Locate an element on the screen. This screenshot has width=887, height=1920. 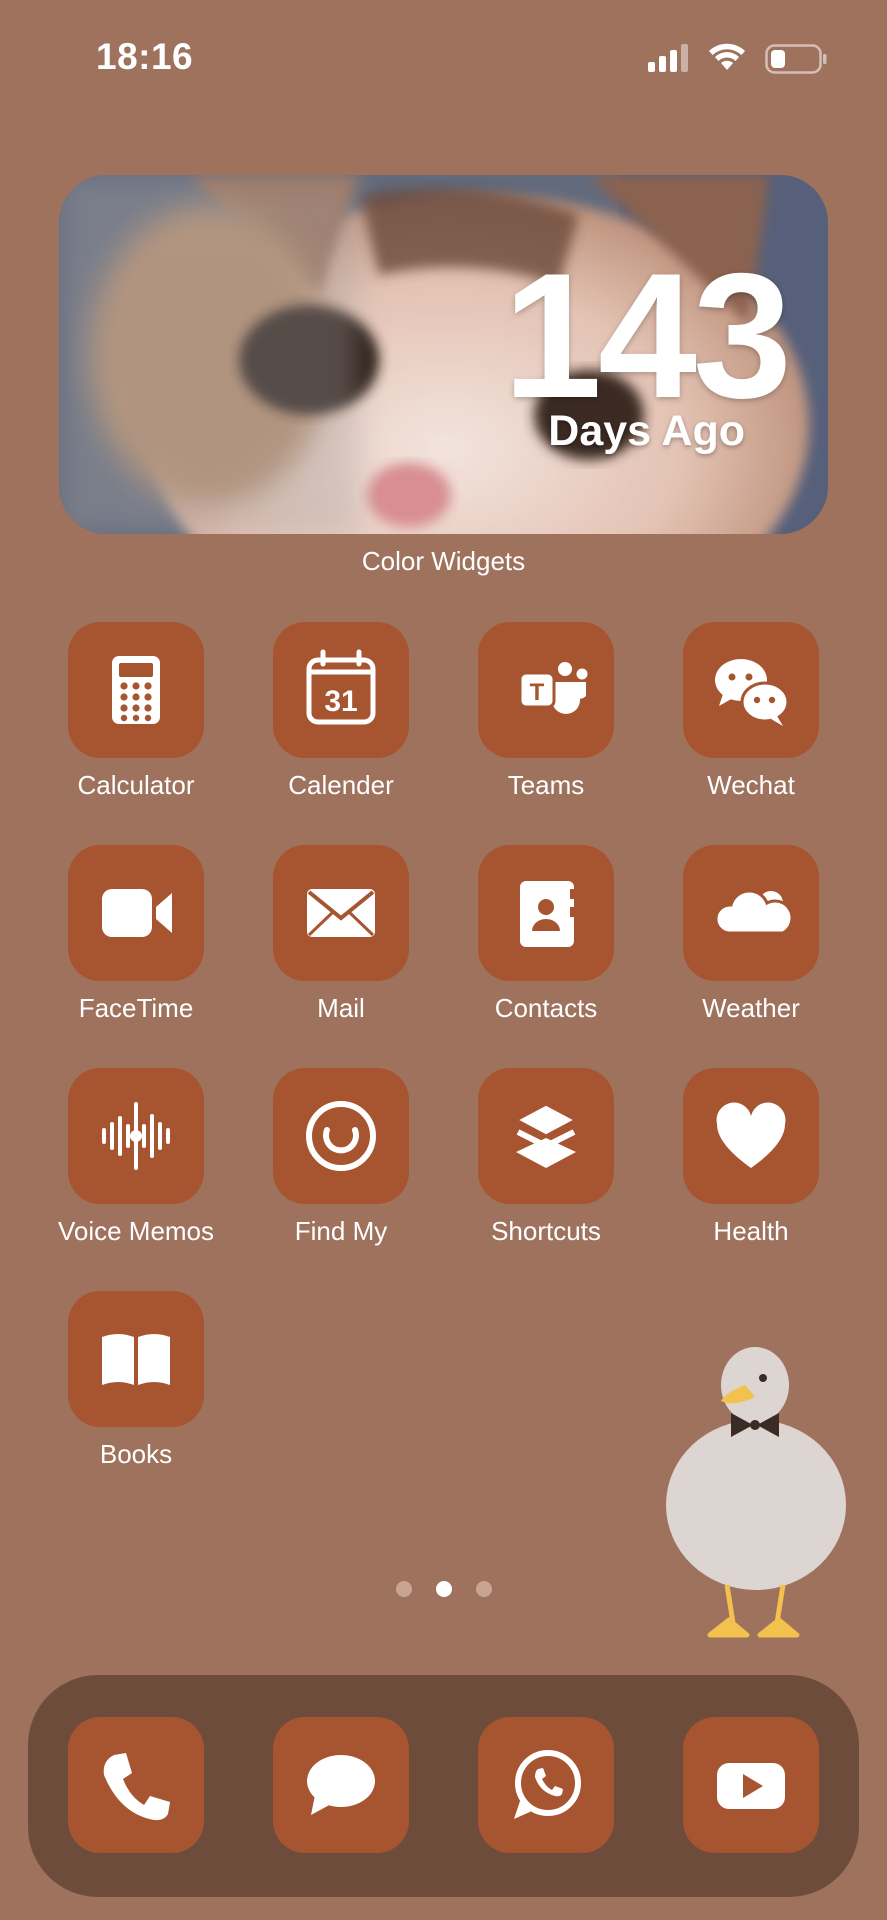
app-health: Health is located at coordinates (751, 1157).